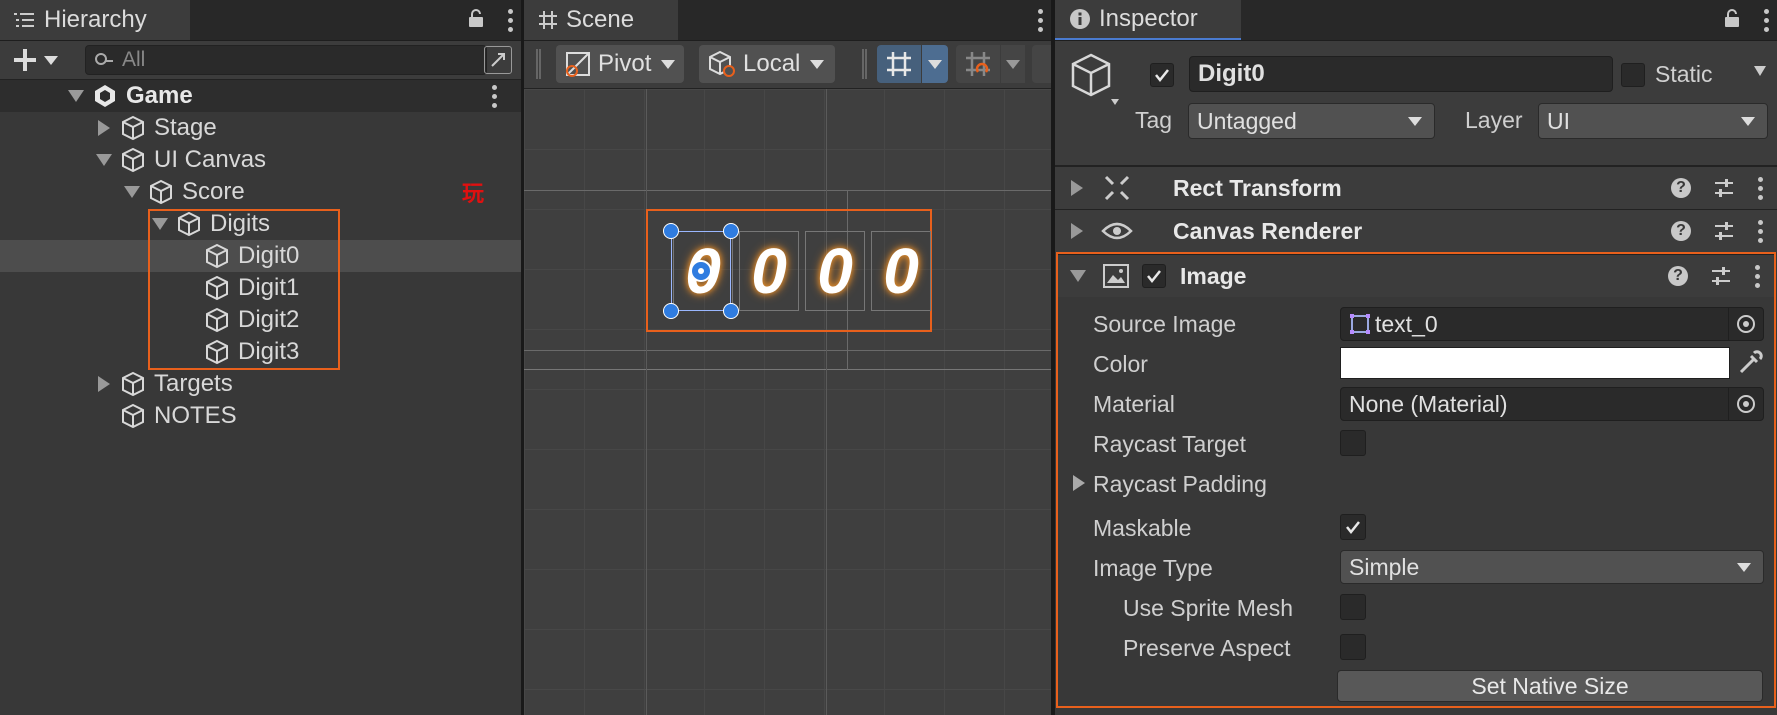 This screenshot has height=715, width=1777. Describe the element at coordinates (260, 128) in the screenshot. I see `list-item: Stage` at that location.